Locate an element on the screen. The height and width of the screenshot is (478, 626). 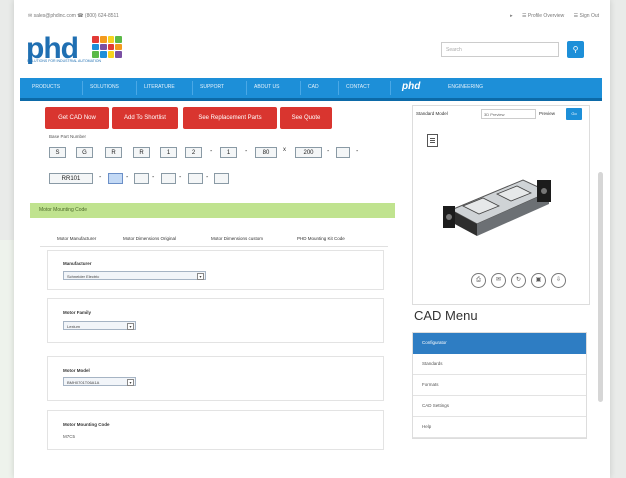
download-icon: ⇩ is located at coordinates (558, 280).